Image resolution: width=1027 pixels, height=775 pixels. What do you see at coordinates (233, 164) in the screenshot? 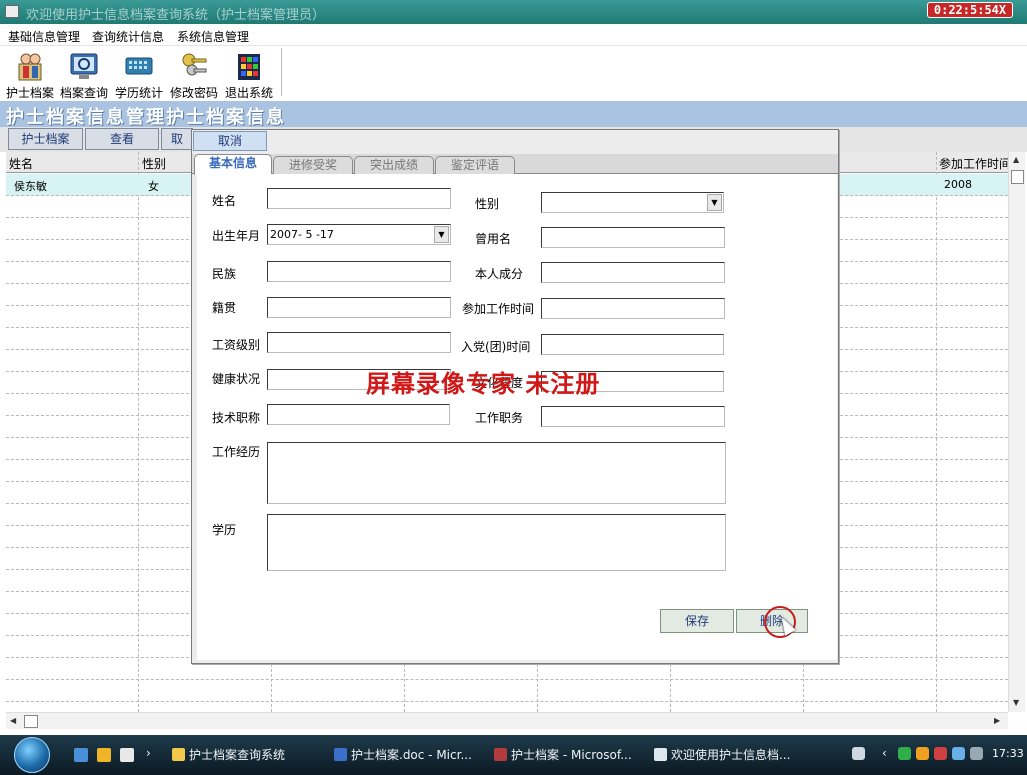
I see `tab-basic-info: 基本信息` at bounding box center [233, 164].